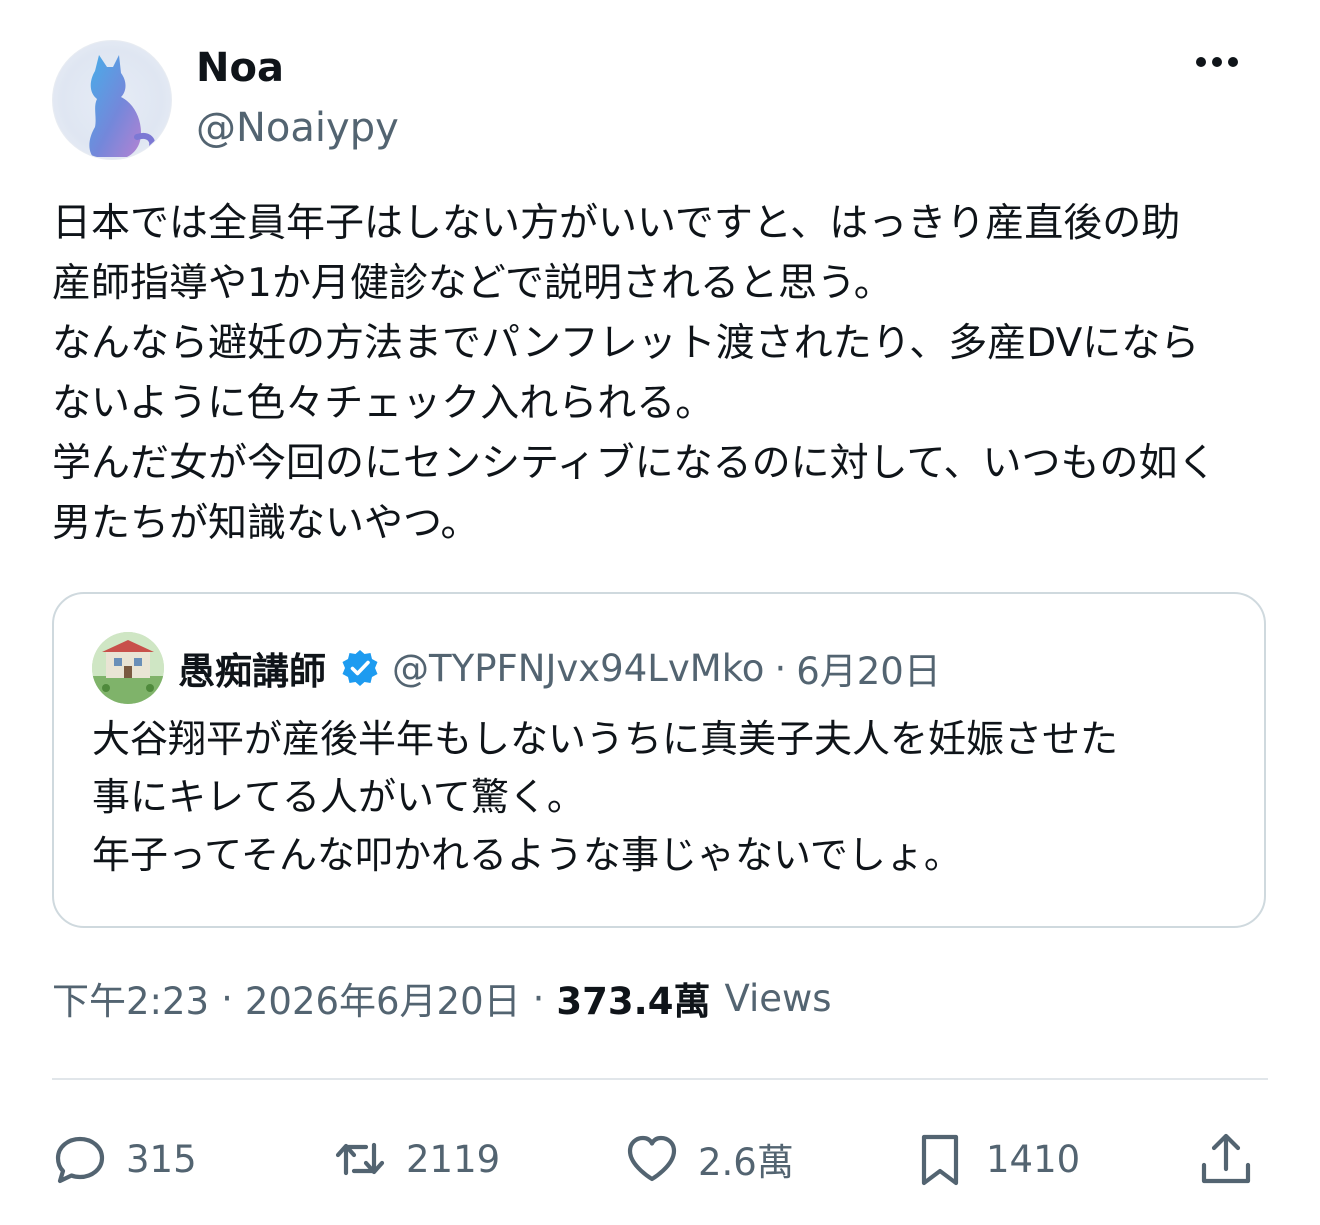  What do you see at coordinates (360, 668) in the screenshot?
I see `verified-badge-icon` at bounding box center [360, 668].